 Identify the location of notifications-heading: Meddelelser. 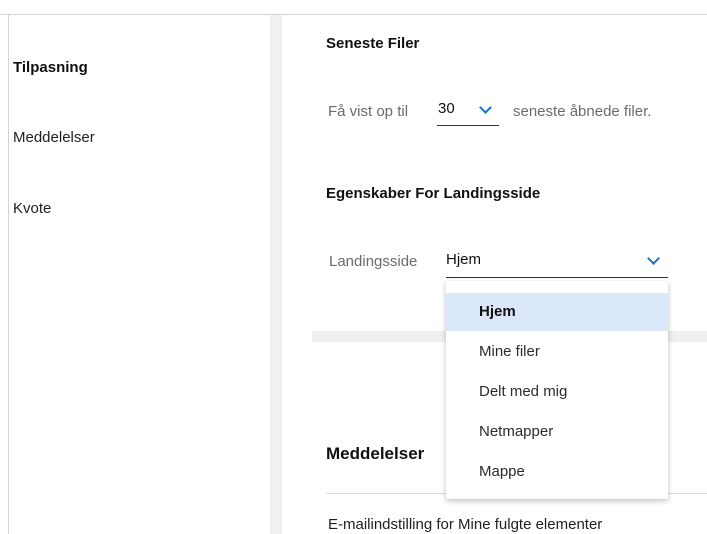
(375, 453).